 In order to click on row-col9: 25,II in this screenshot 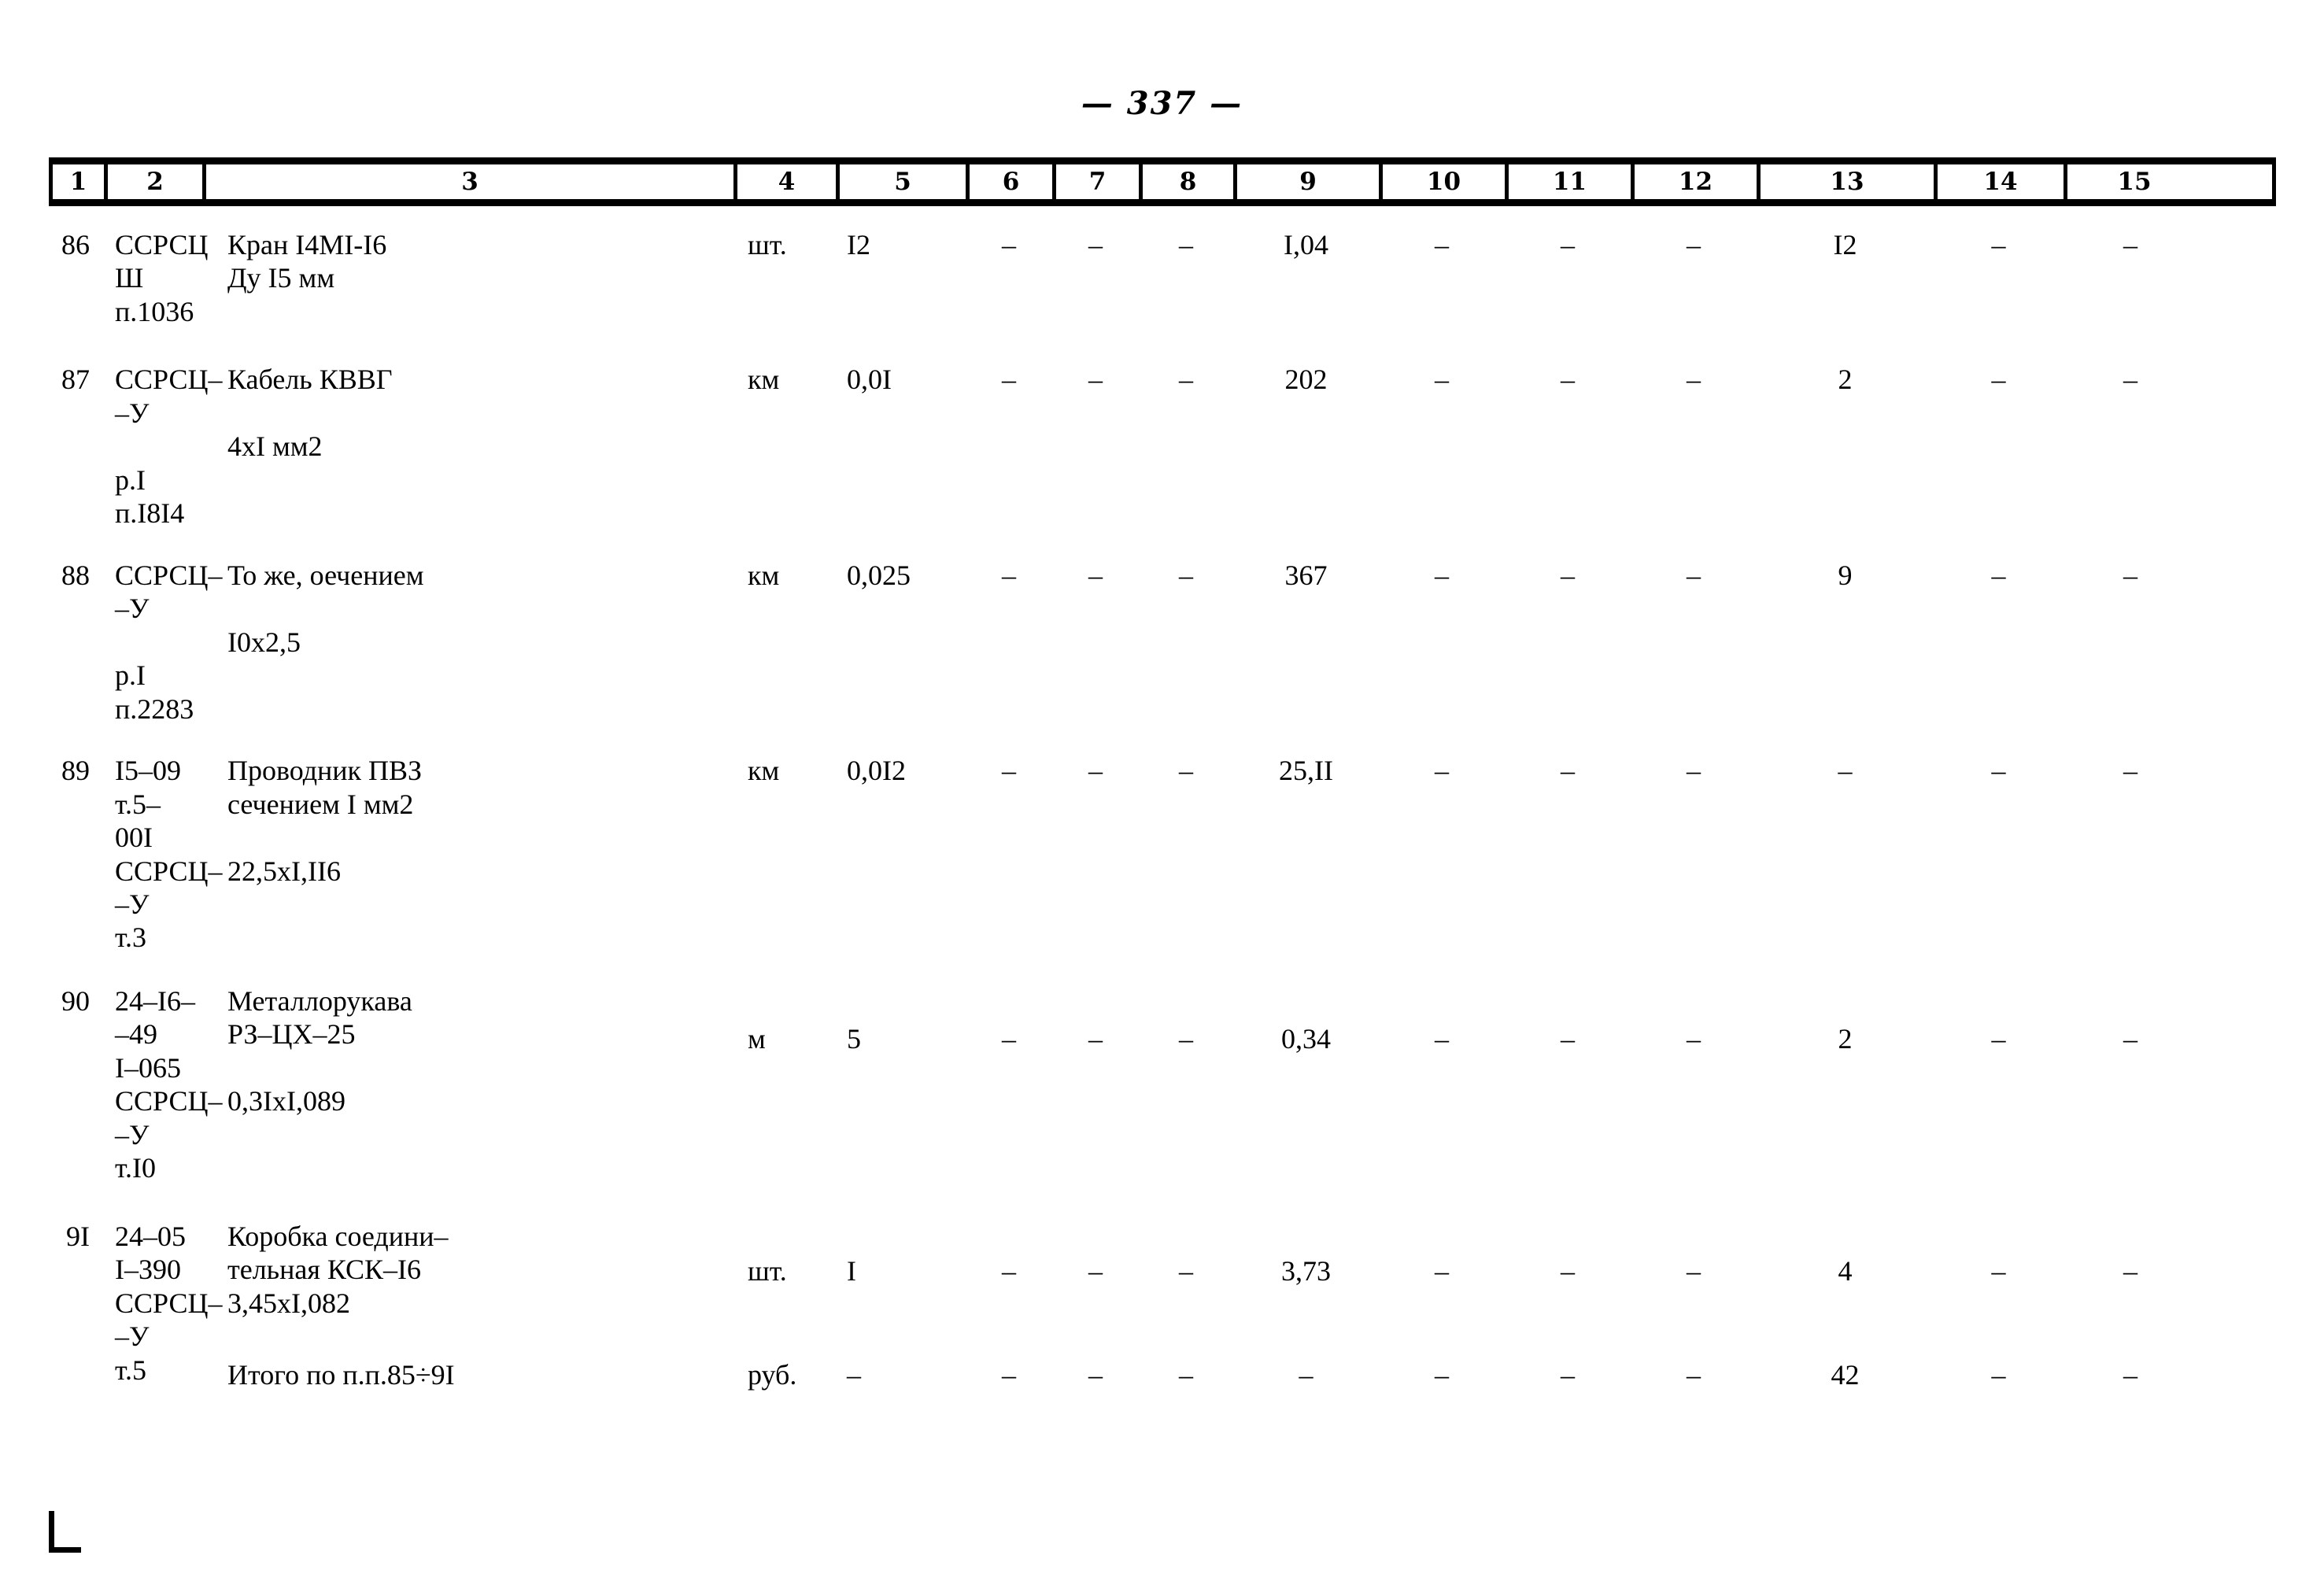, I will do `click(1306, 771)`.